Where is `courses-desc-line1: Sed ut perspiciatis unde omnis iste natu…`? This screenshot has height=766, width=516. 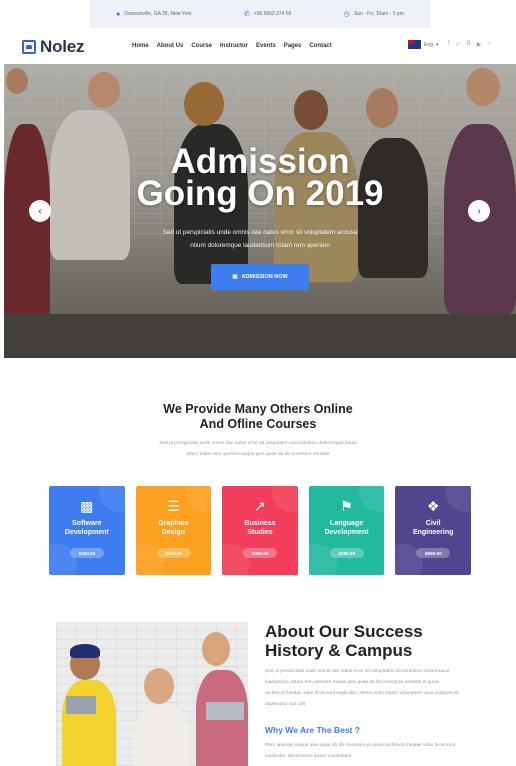
courses-desc-line1: Sed ut perspiciatis unde omnis iste natu… is located at coordinates (258, 443).